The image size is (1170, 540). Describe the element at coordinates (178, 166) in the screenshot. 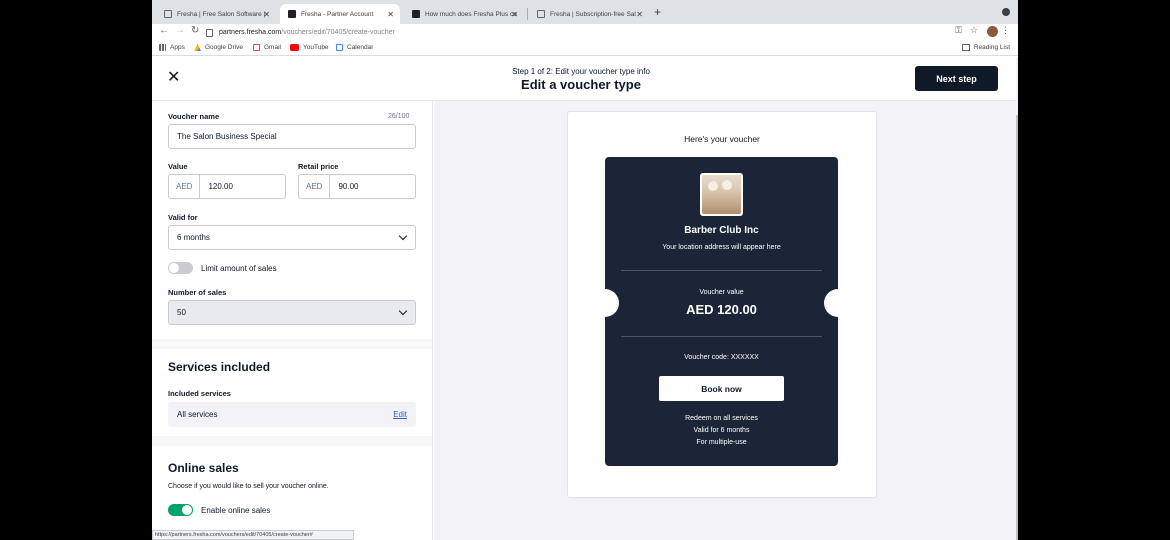

I see `value-label: Value` at that location.